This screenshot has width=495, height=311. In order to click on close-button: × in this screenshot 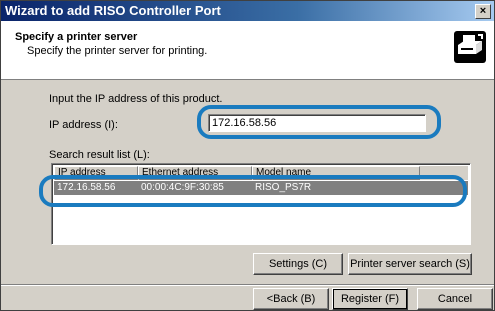, I will do `click(483, 11)`.